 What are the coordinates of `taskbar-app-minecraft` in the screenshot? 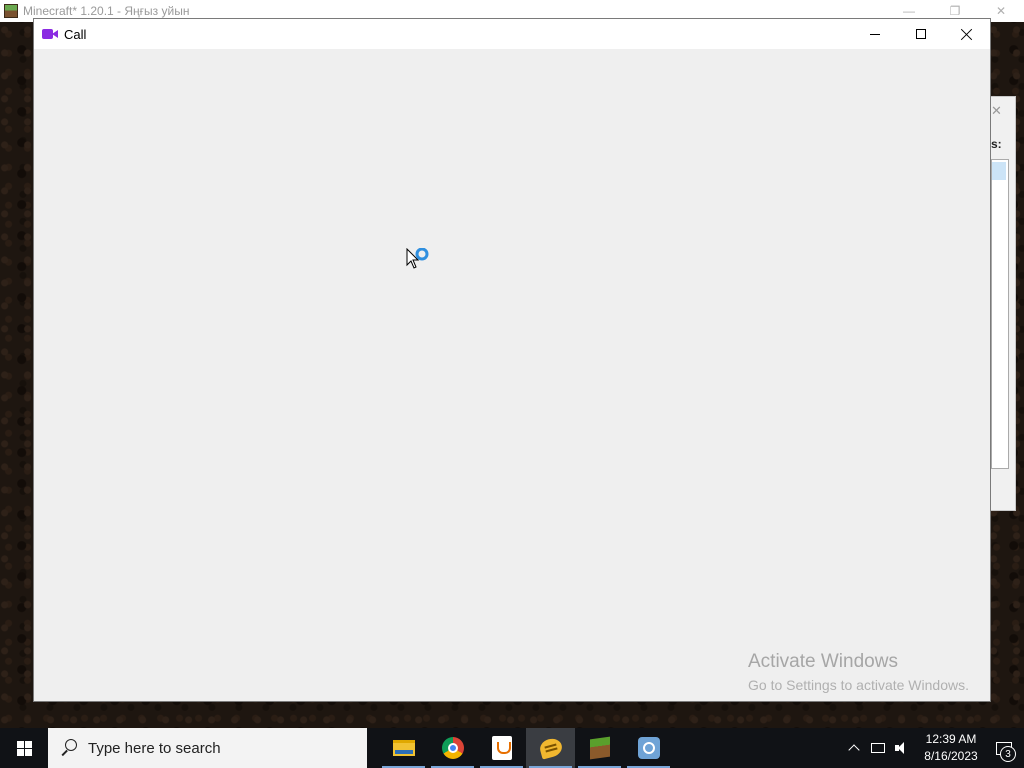 It's located at (599, 748).